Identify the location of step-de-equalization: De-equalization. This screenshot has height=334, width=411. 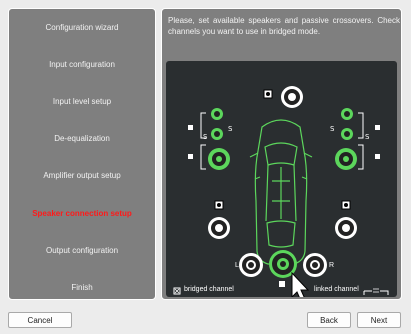
(82, 138).